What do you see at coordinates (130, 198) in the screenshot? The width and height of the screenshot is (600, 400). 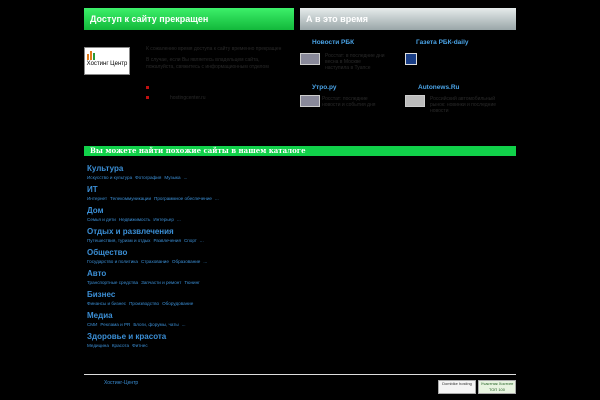 I see `subcategory-link: Телекоммуникации` at bounding box center [130, 198].